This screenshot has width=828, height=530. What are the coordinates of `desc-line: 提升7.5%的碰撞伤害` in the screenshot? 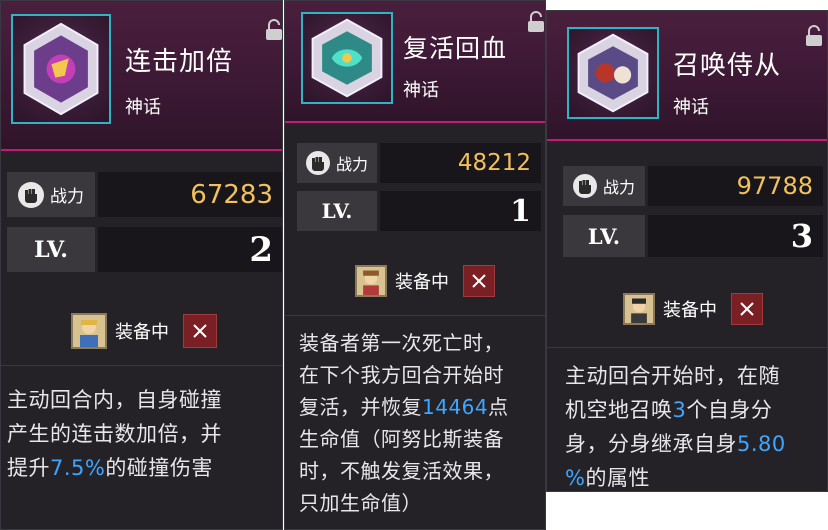 It's located at (110, 468).